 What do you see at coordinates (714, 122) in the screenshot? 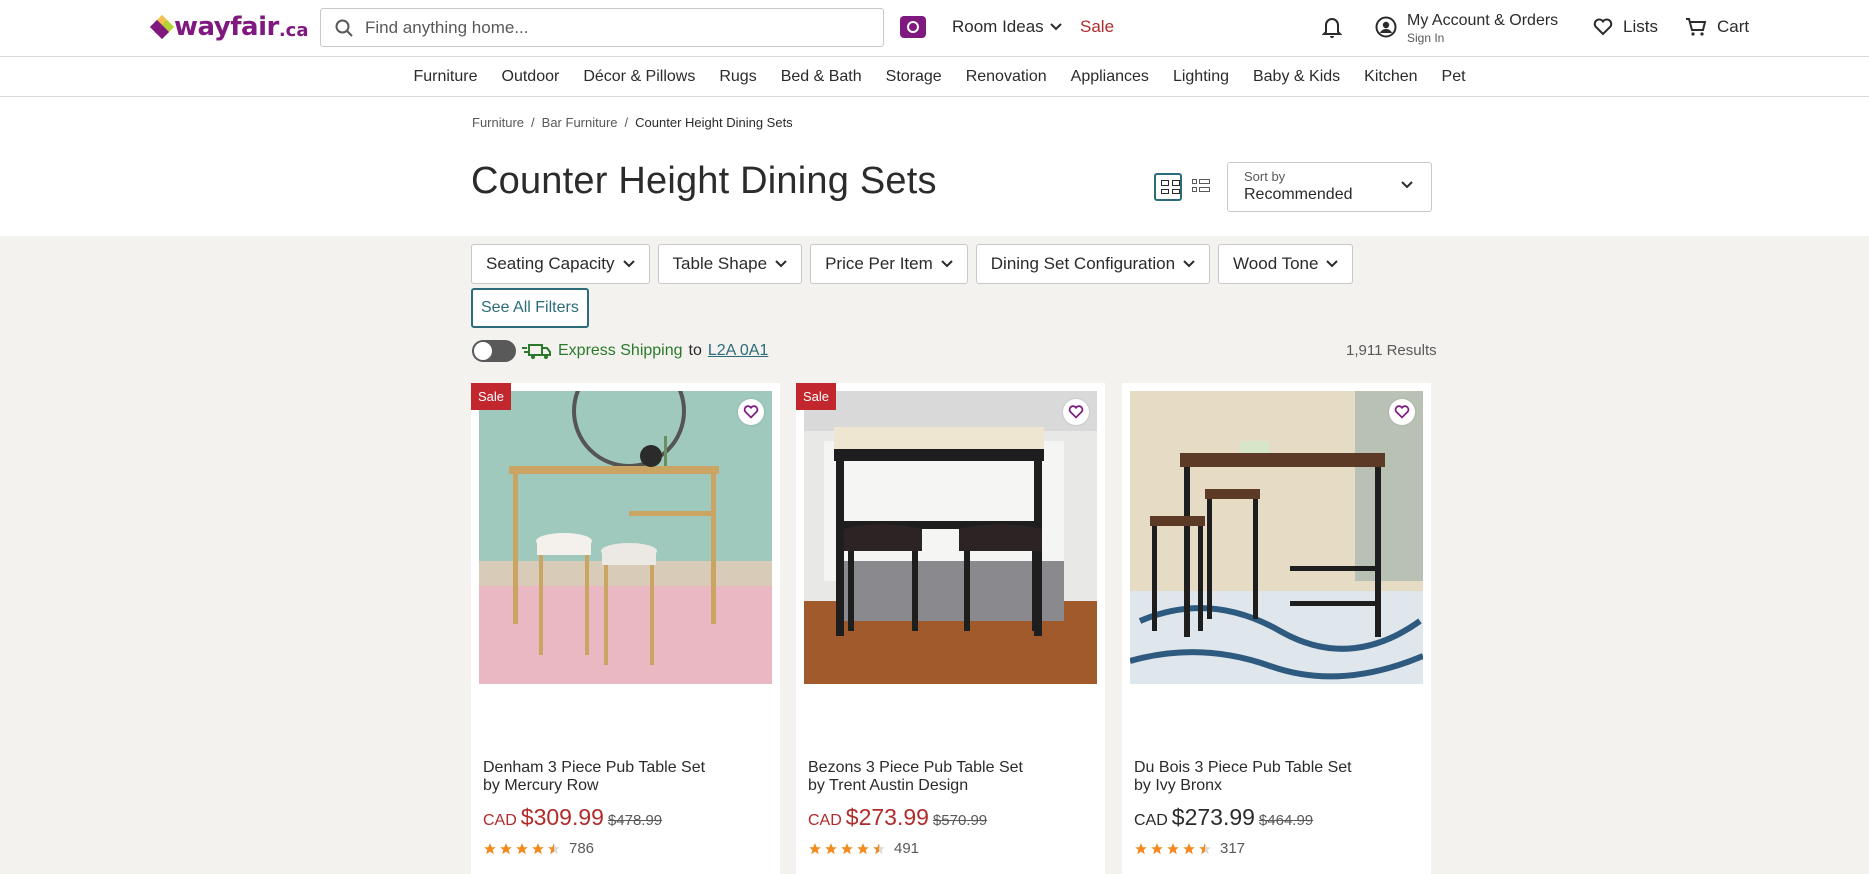
I see `breadcrumb-current: Counter Height Dining Sets` at bounding box center [714, 122].